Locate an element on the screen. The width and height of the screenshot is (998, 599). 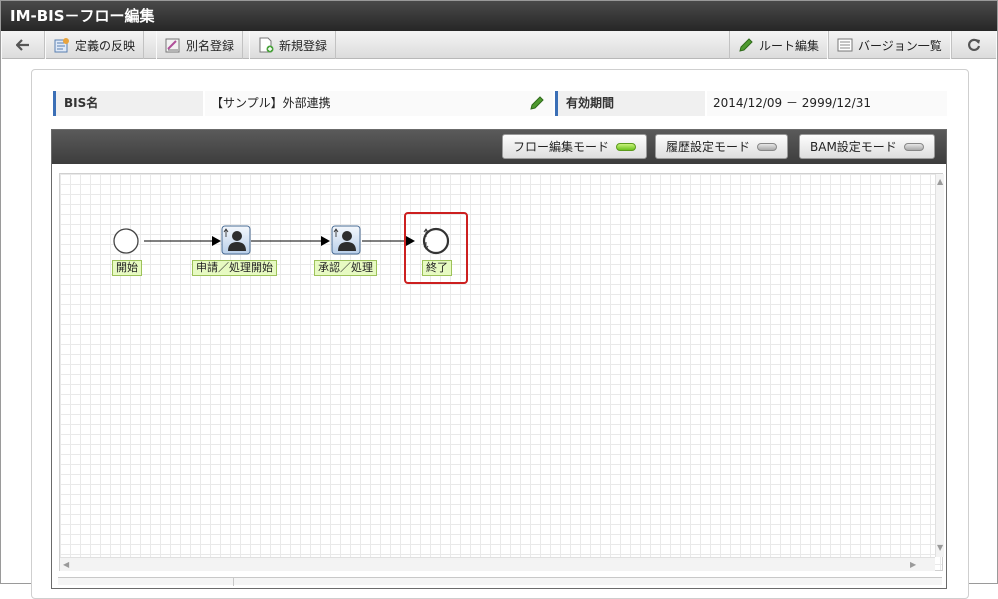
bis-name-label: BIS名 is located at coordinates (128, 103).